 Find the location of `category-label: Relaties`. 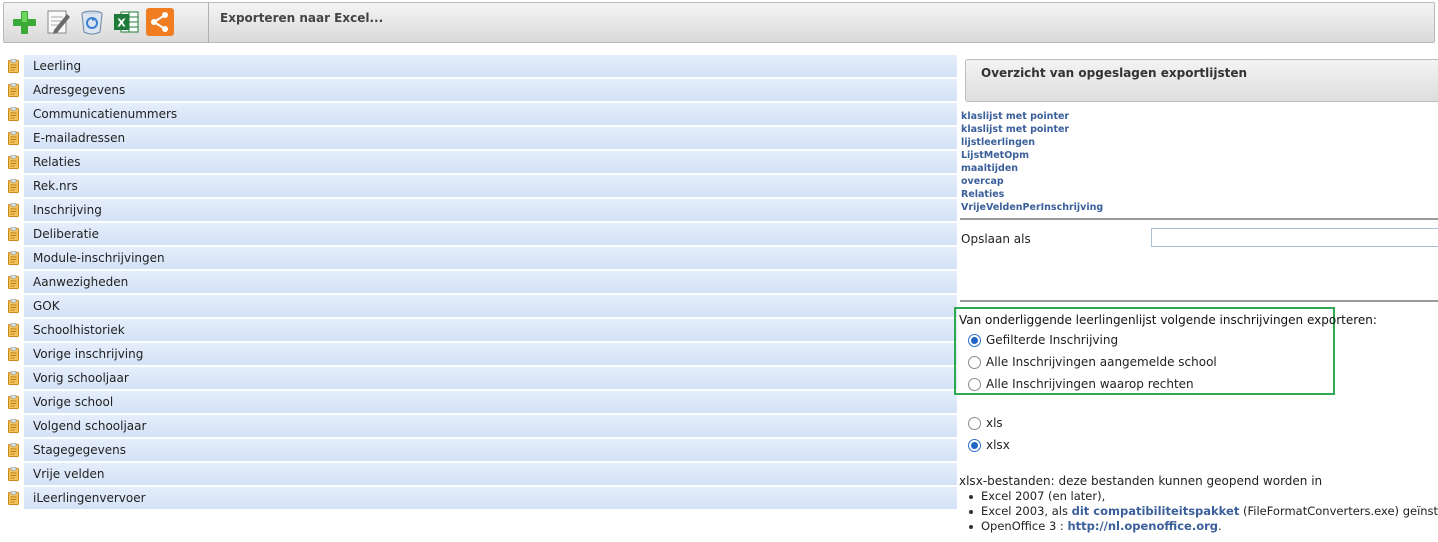

category-label: Relaties is located at coordinates (57, 162).